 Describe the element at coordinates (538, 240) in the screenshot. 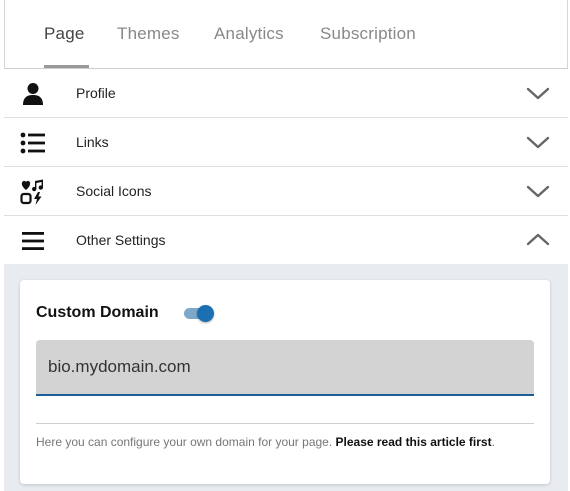

I see `chevron-up-icon` at that location.